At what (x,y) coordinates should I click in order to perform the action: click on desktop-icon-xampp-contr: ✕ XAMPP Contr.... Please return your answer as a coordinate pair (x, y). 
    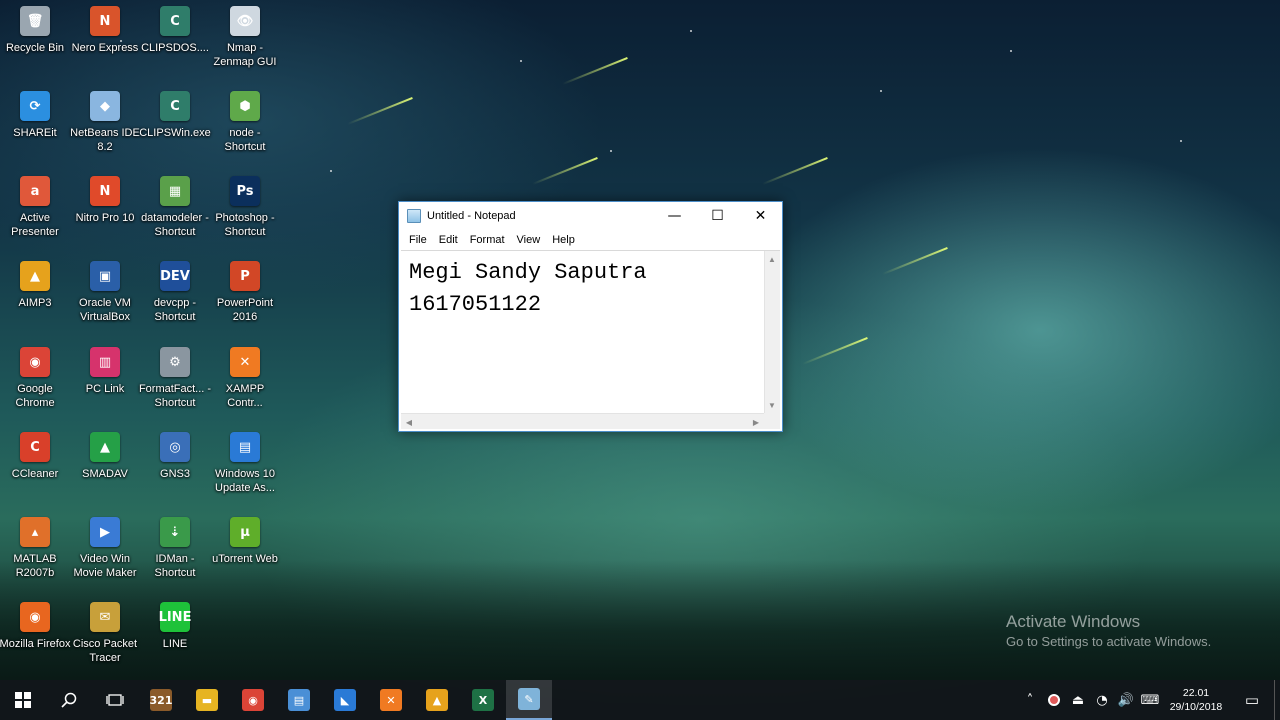
    Looking at the image, I should click on (245, 381).